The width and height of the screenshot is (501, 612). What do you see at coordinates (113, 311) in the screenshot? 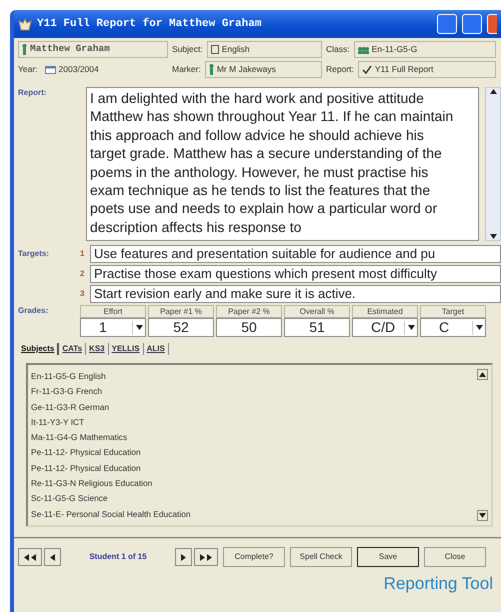
I see `grade-heading: Effort` at bounding box center [113, 311].